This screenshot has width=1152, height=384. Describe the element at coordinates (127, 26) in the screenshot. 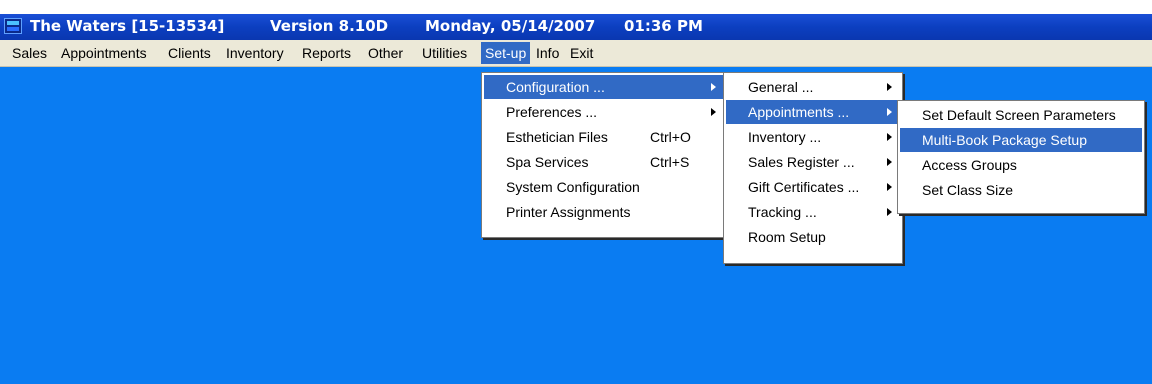

I see `app-title: The Waters [15-13534]` at that location.